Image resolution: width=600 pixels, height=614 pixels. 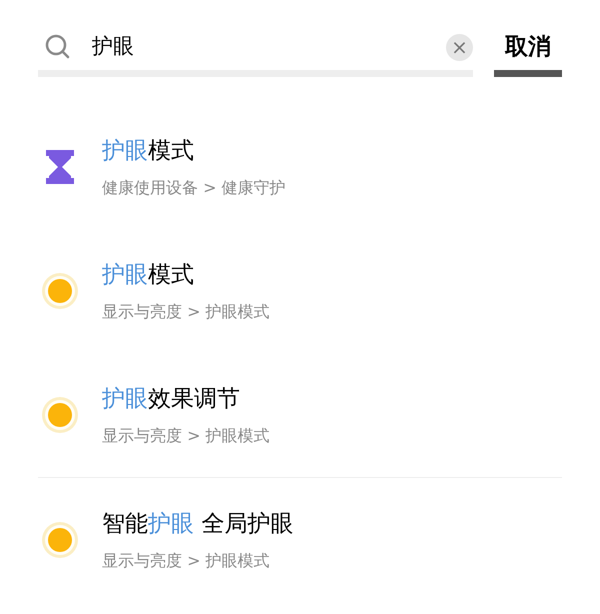 I want to click on cancel-underline, so click(x=528, y=73).